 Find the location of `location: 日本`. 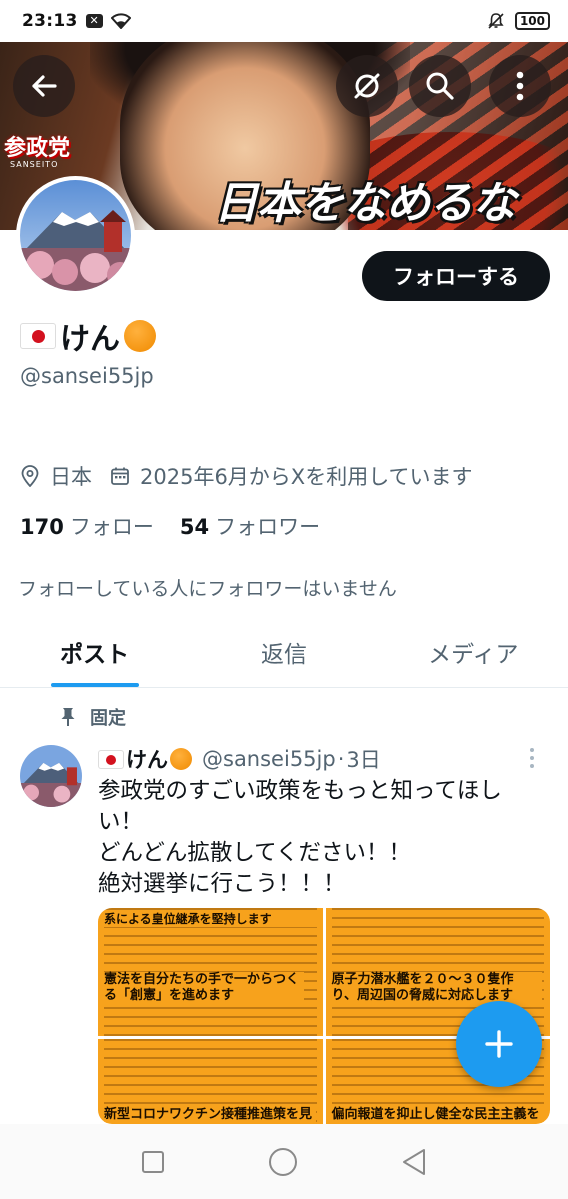

location: 日本 is located at coordinates (56, 476).